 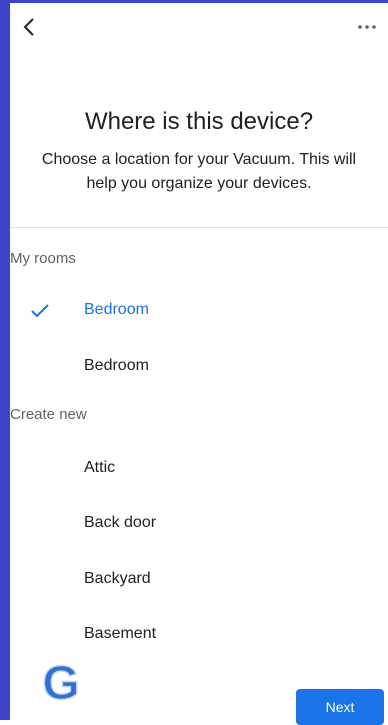 What do you see at coordinates (199, 25) in the screenshot?
I see `top-app-bar` at bounding box center [199, 25].